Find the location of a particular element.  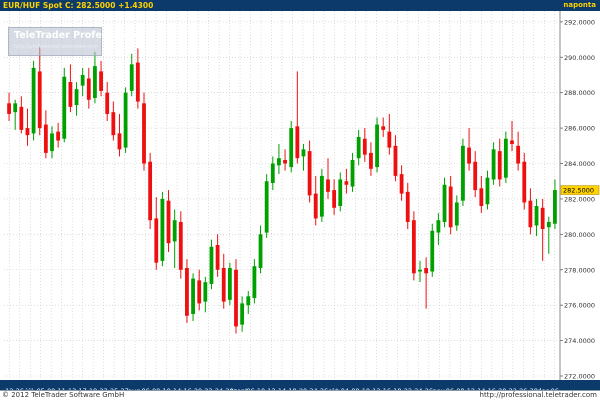

period-label: naponta is located at coordinates (579, 5).